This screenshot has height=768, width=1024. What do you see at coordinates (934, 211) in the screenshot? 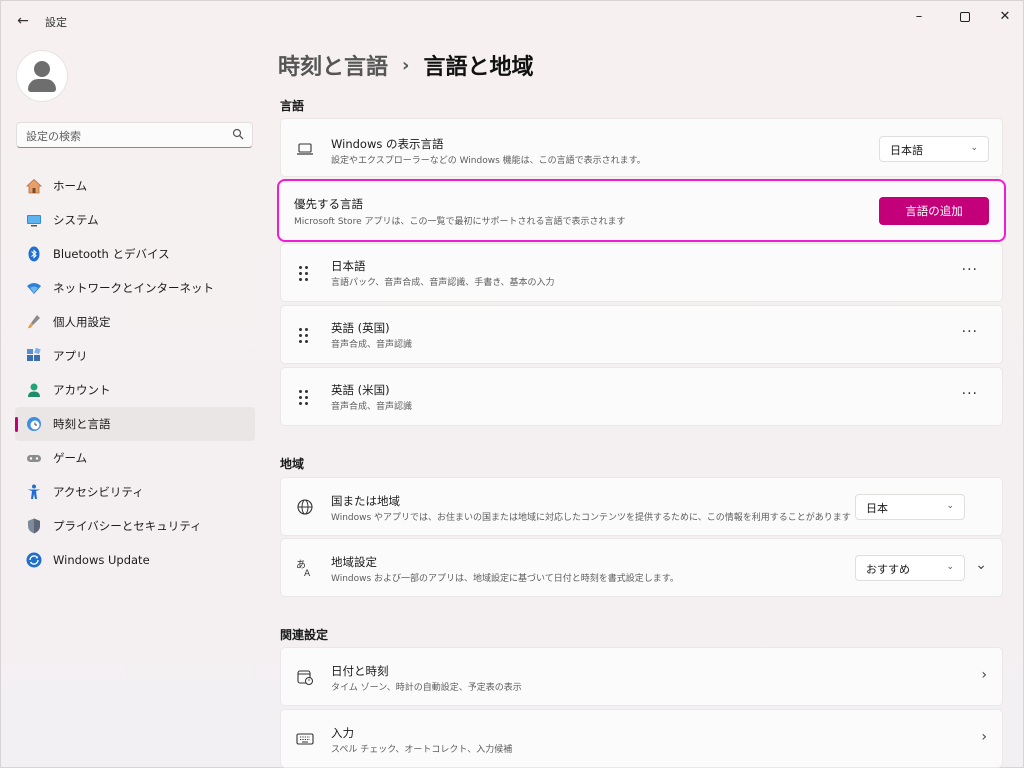
I see `add-language-button: 言語の追加` at bounding box center [934, 211].